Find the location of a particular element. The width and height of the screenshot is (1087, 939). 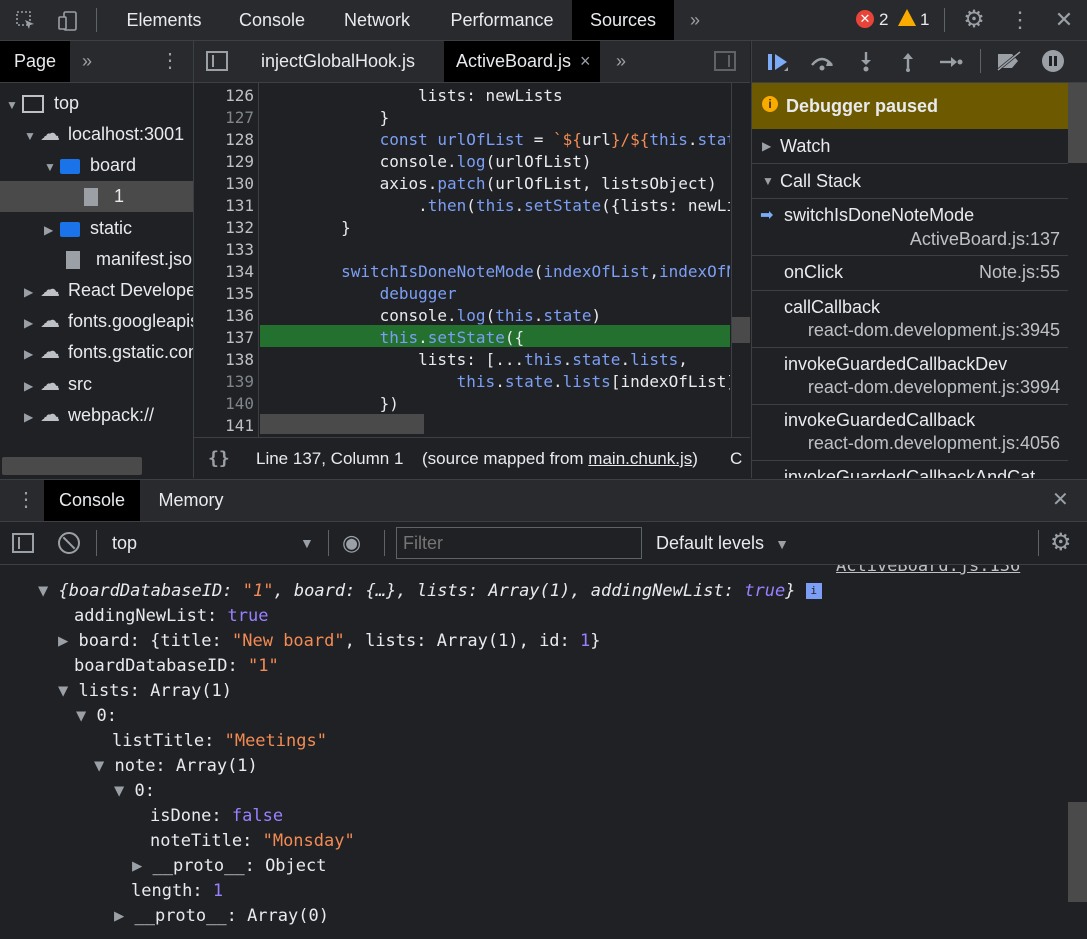

error-icon: ✕ is located at coordinates (865, 19).